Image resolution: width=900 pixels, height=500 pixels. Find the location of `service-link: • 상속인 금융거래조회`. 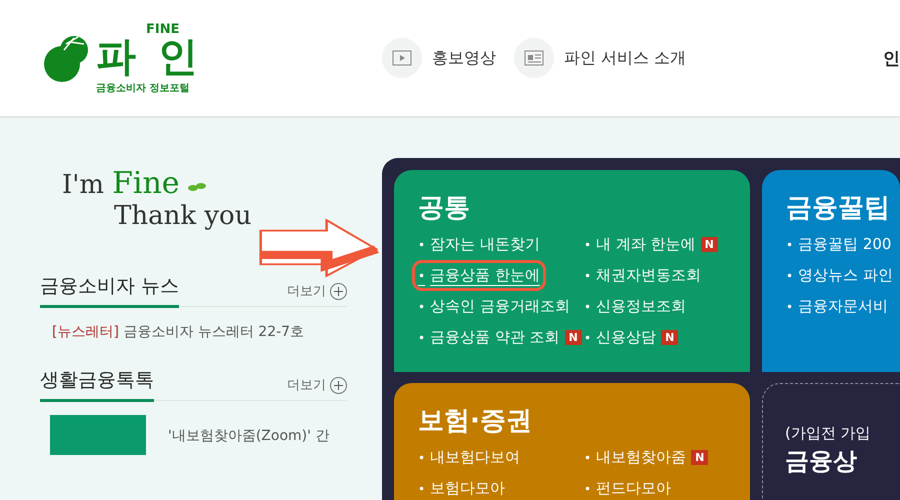

service-link: • 상속인 금융거래조회 is located at coordinates (494, 306).